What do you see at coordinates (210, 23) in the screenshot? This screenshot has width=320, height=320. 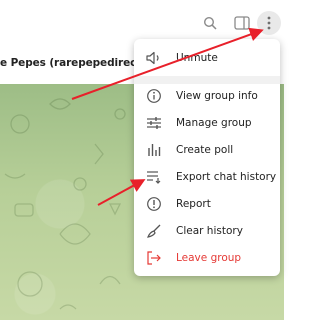 I see `search-icon` at bounding box center [210, 23].